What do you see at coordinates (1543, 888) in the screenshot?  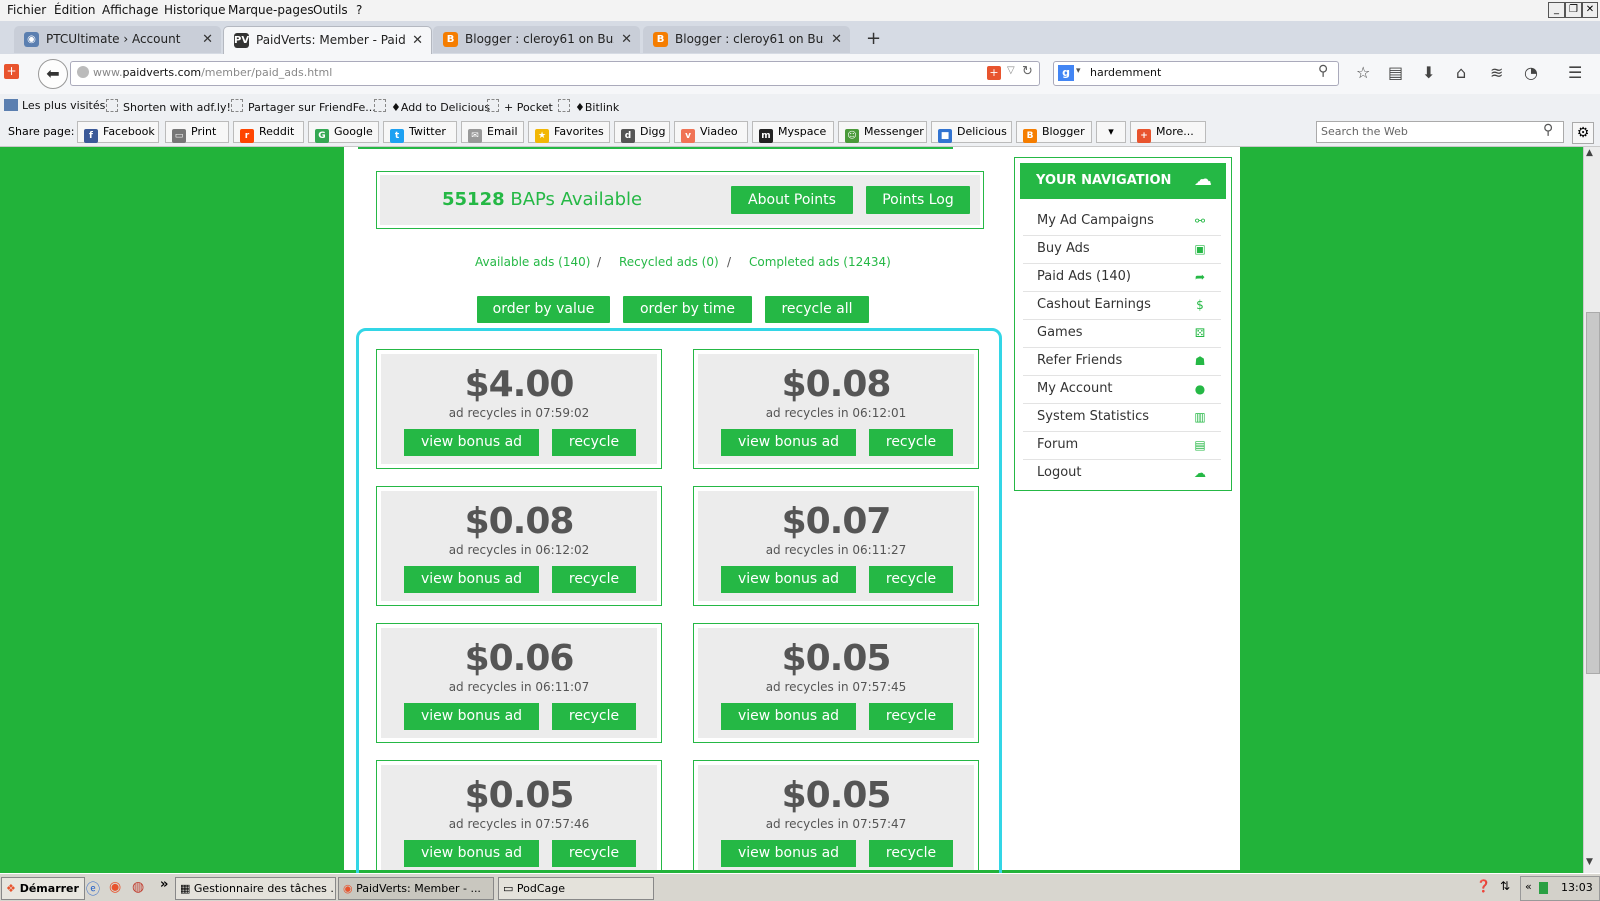 I see `network-tray-icon` at bounding box center [1543, 888].